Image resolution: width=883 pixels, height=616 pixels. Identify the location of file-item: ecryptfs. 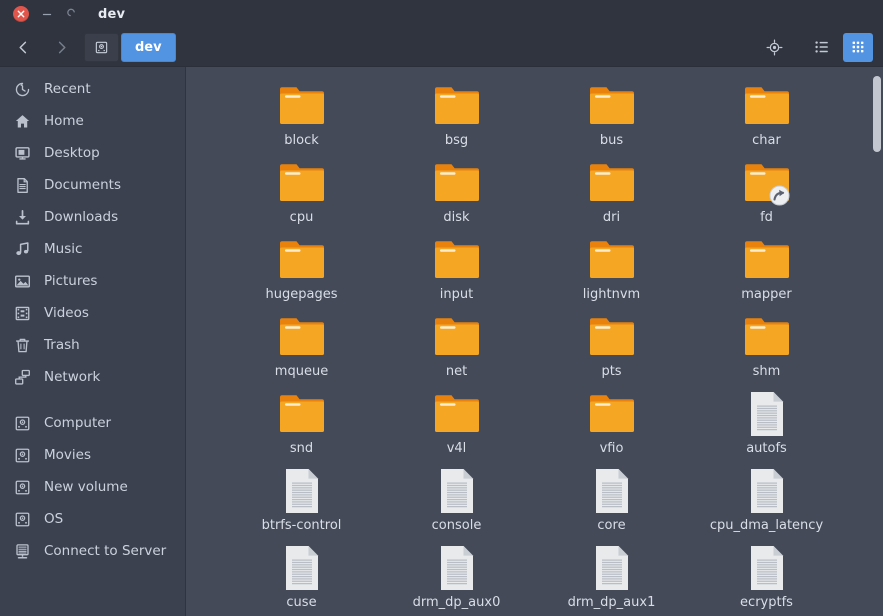
(766, 579).